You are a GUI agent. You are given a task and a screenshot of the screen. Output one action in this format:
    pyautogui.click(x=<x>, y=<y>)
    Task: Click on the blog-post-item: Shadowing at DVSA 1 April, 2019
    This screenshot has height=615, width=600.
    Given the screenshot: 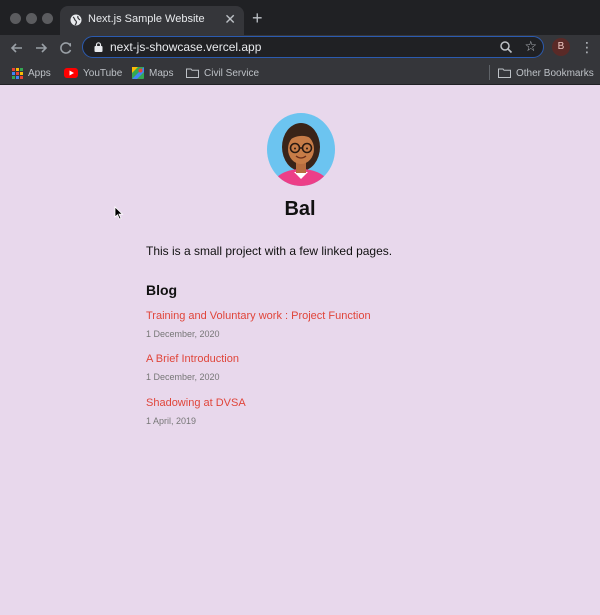 What is the action you would take?
    pyautogui.click(x=196, y=411)
    